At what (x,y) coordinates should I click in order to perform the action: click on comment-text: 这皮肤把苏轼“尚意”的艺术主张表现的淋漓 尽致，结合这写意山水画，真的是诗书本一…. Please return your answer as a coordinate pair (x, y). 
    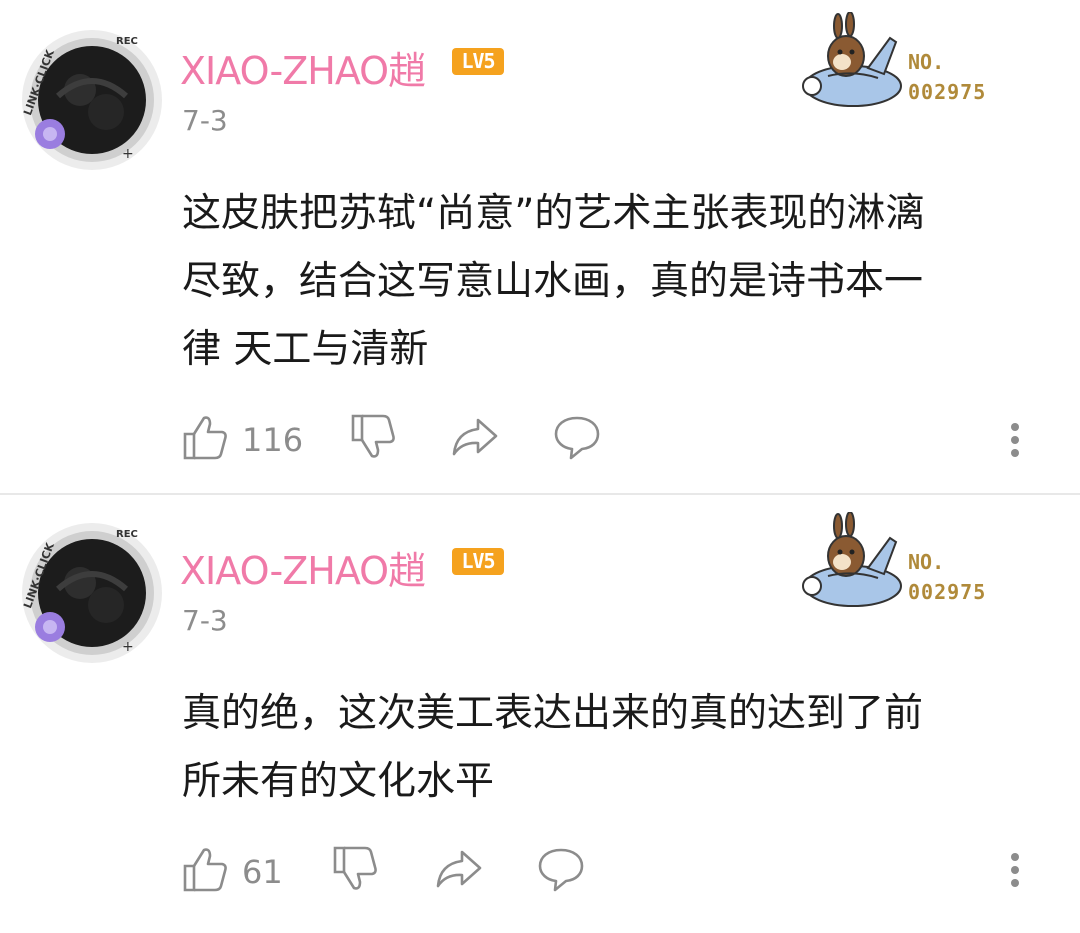
    Looking at the image, I should click on (553, 281).